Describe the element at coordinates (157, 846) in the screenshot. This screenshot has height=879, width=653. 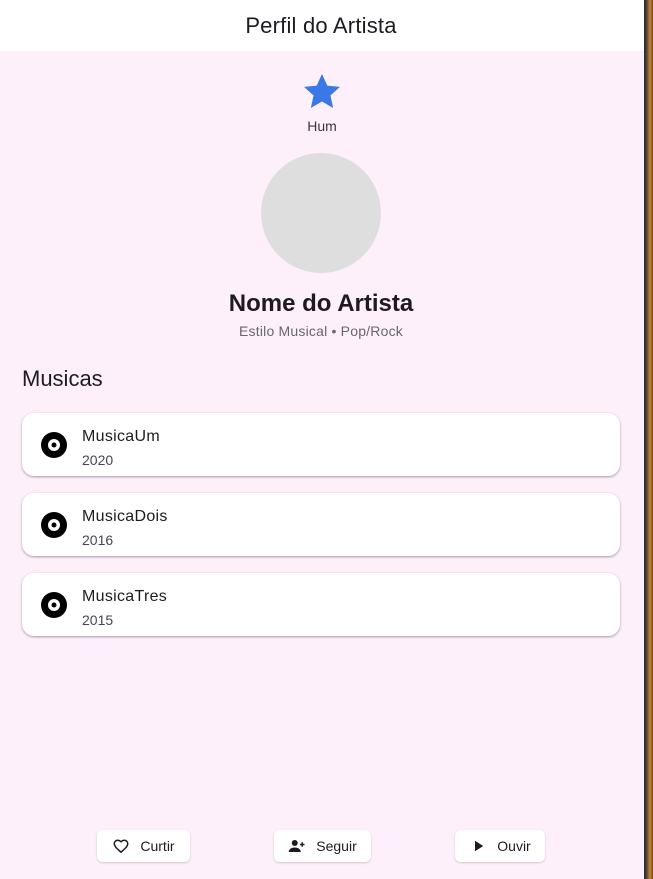
I see `like-button-label: Curtir` at that location.